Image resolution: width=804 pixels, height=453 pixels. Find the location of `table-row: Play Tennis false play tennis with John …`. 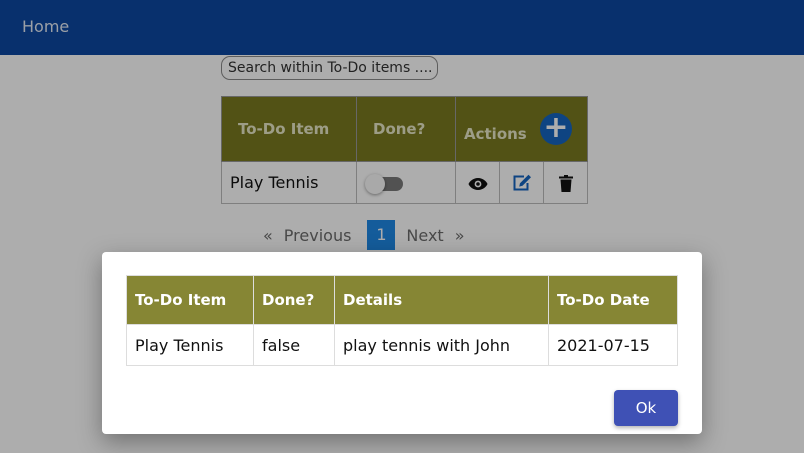

table-row: Play Tennis false play tennis with John … is located at coordinates (402, 345).